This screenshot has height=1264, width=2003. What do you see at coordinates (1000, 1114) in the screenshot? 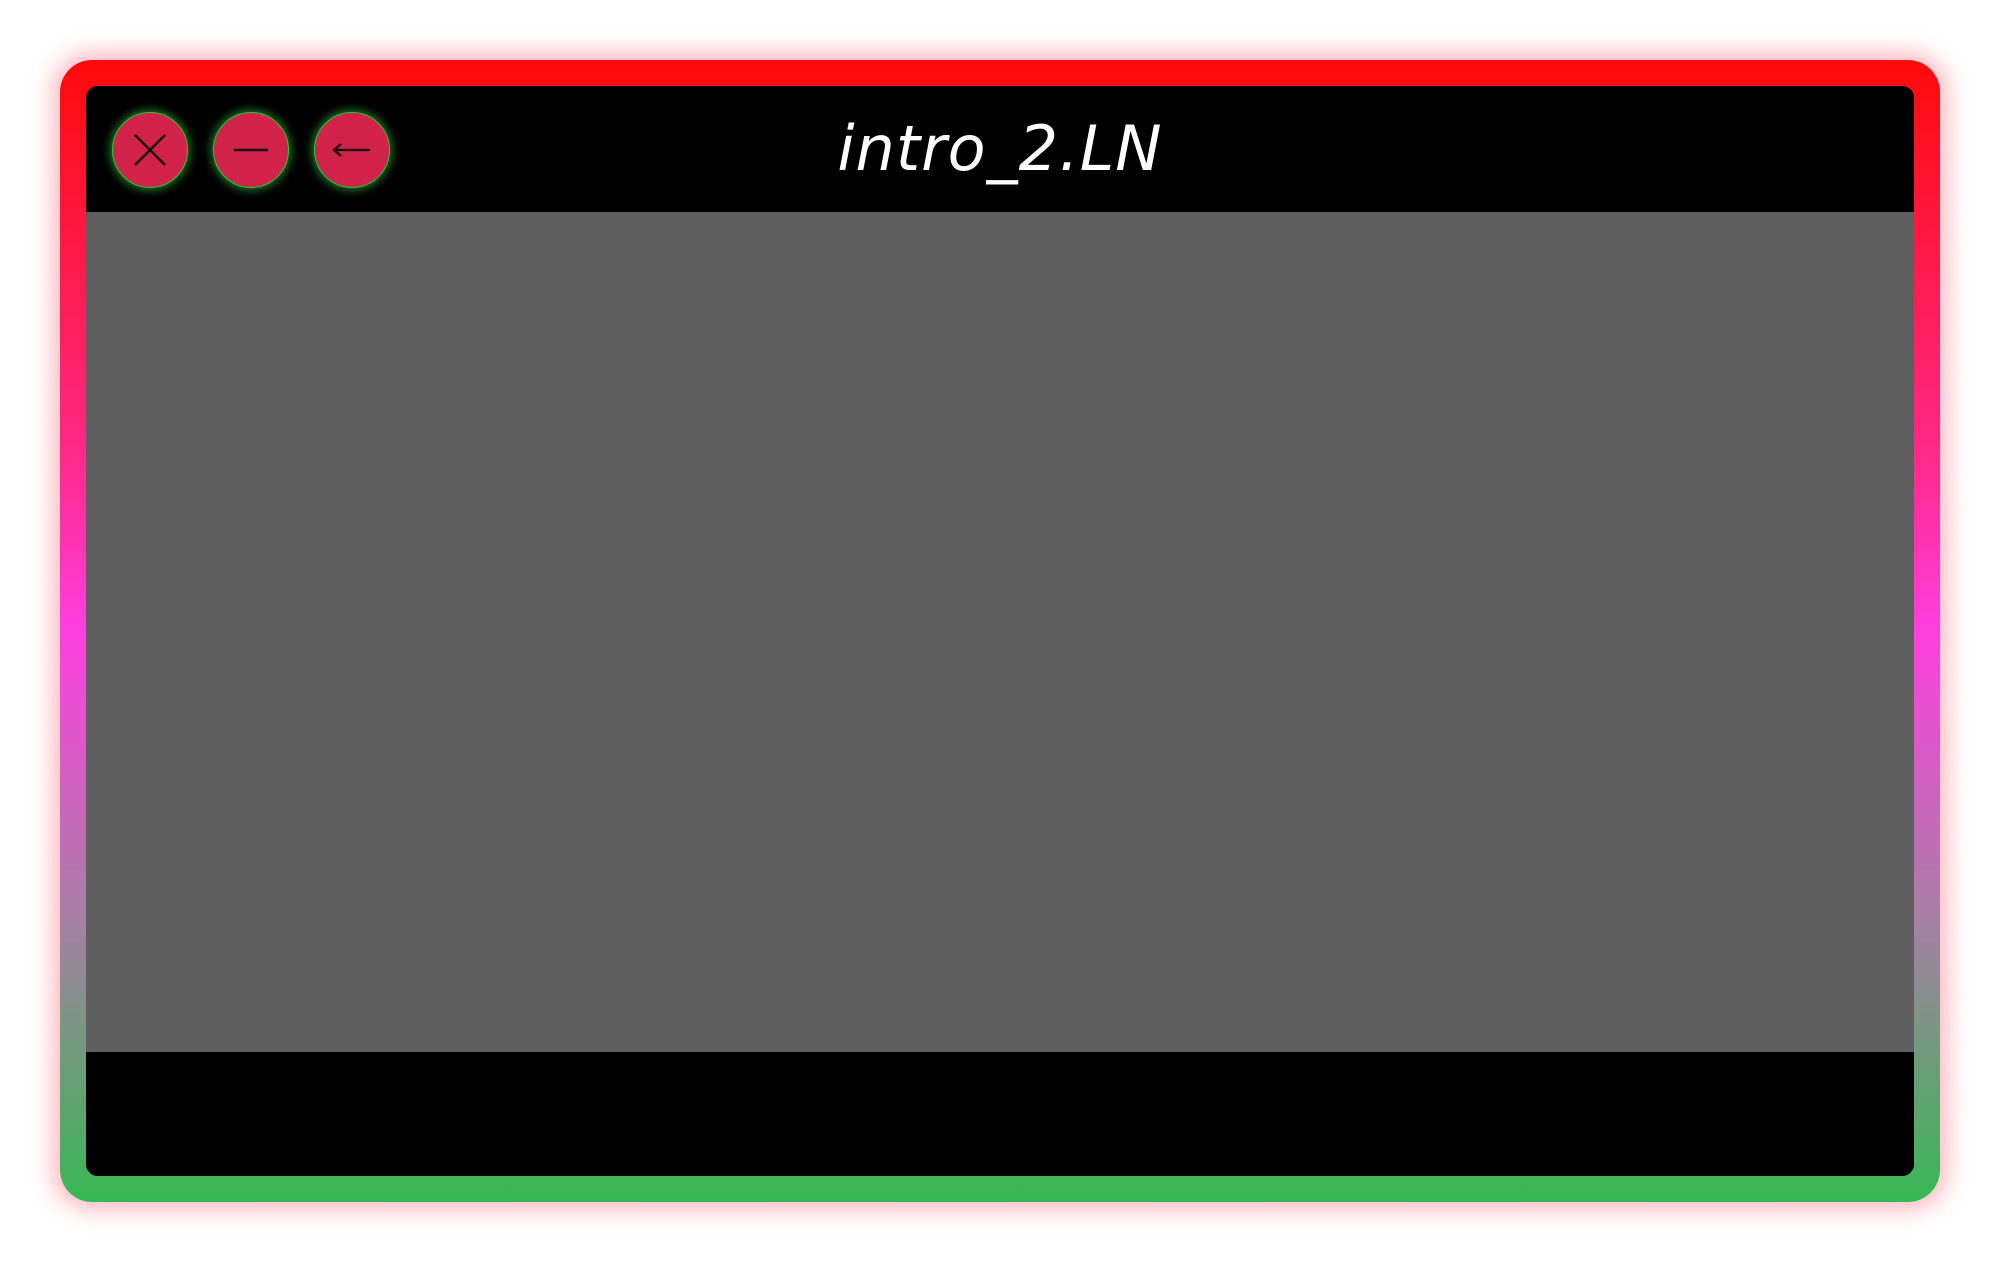
I see `bottom-bar` at bounding box center [1000, 1114].